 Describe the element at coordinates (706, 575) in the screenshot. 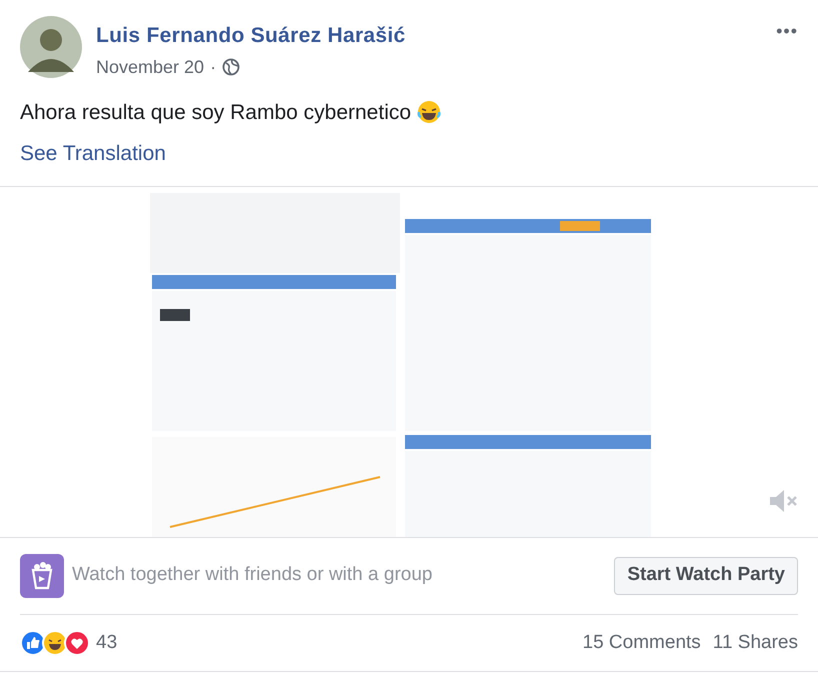

I see `start-watch-party-button: Start Watch Party` at that location.